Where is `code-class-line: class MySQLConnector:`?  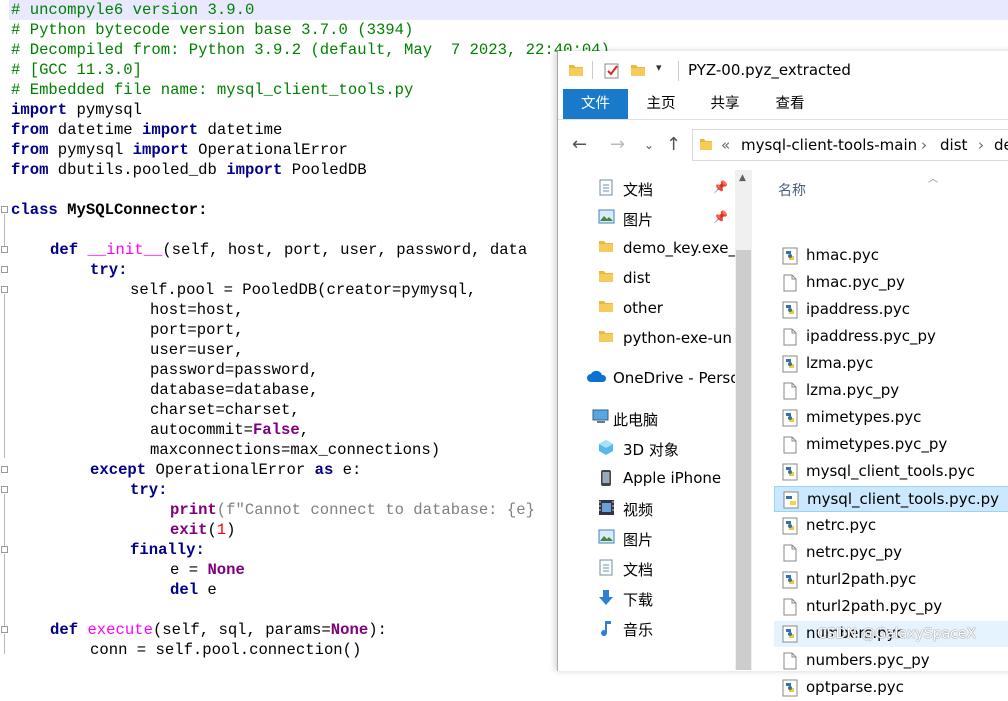 code-class-line: class MySQLConnector: is located at coordinates (109, 210).